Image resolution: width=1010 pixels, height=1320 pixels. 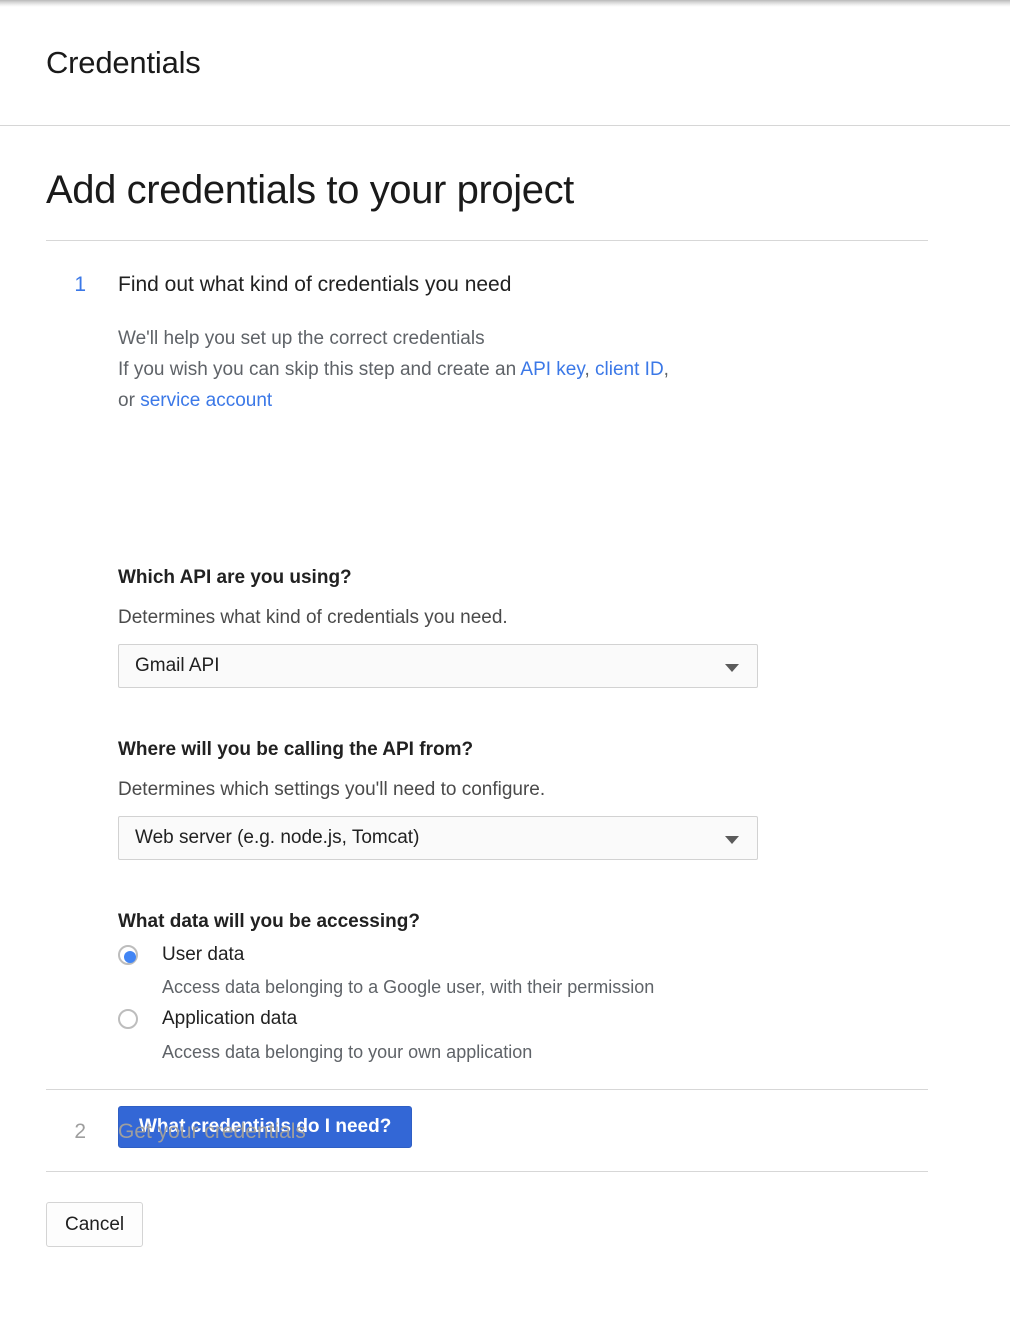 What do you see at coordinates (95, 1224) in the screenshot?
I see `cancel-button: Cancel` at bounding box center [95, 1224].